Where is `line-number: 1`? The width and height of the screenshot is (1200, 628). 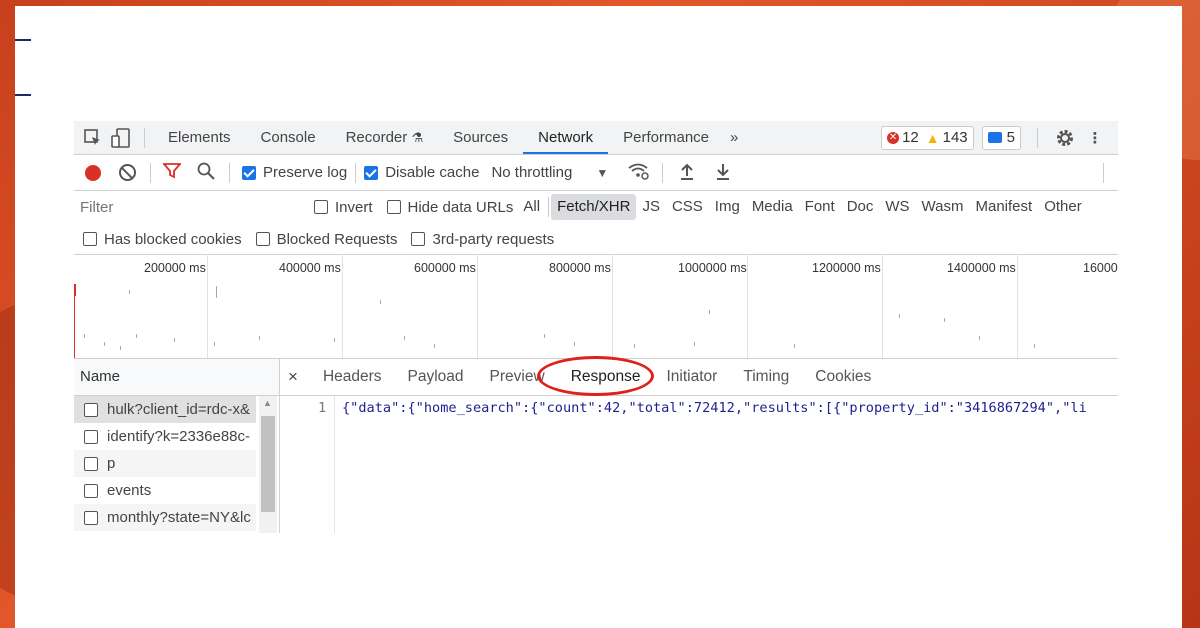 line-number: 1 is located at coordinates (322, 408).